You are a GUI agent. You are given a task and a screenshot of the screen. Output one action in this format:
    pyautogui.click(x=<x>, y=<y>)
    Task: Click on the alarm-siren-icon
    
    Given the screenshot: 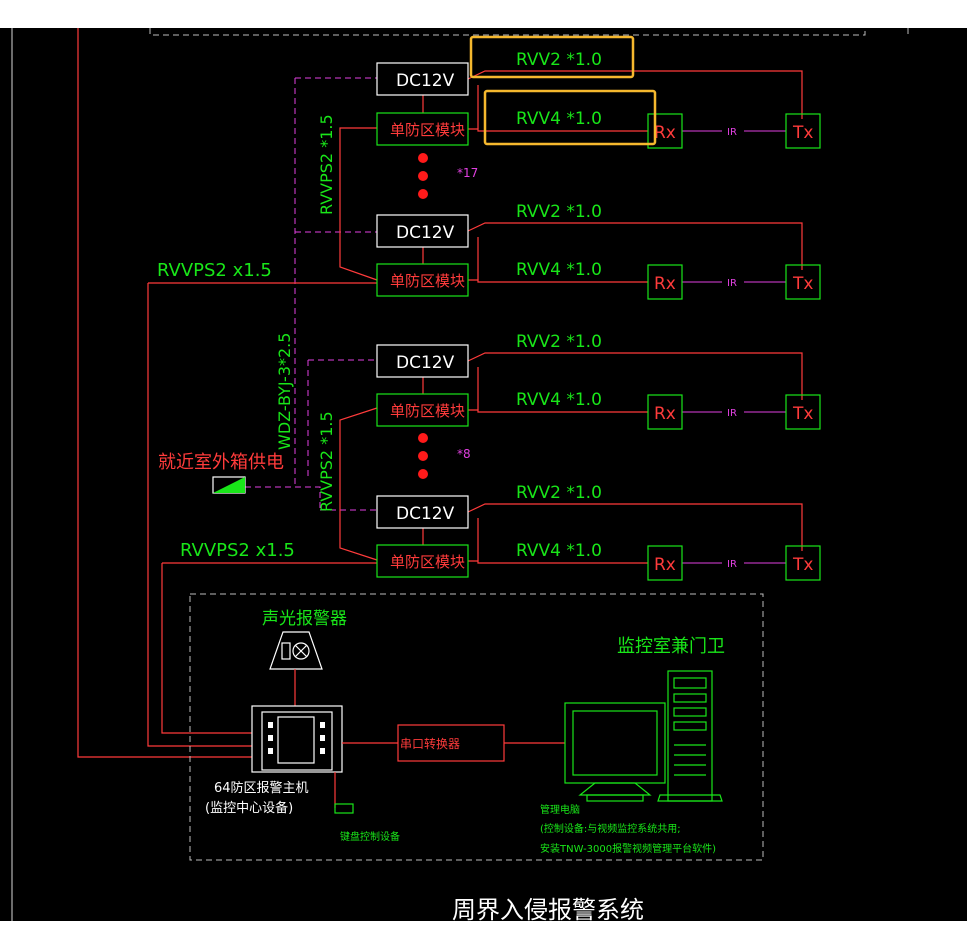 What is the action you would take?
    pyautogui.click(x=296, y=650)
    